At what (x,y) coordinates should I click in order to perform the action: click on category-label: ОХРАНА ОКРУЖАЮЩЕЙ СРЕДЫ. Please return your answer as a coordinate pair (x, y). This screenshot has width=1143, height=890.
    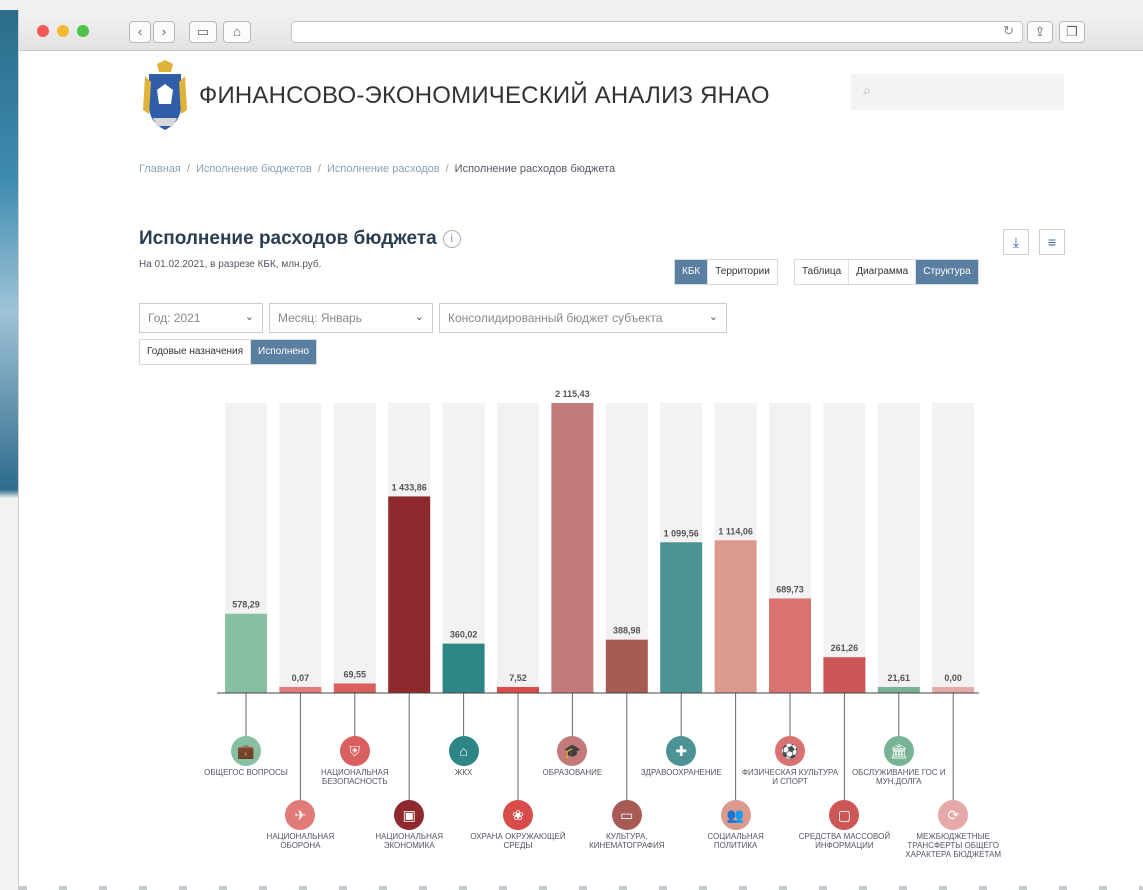
    Looking at the image, I should click on (518, 841).